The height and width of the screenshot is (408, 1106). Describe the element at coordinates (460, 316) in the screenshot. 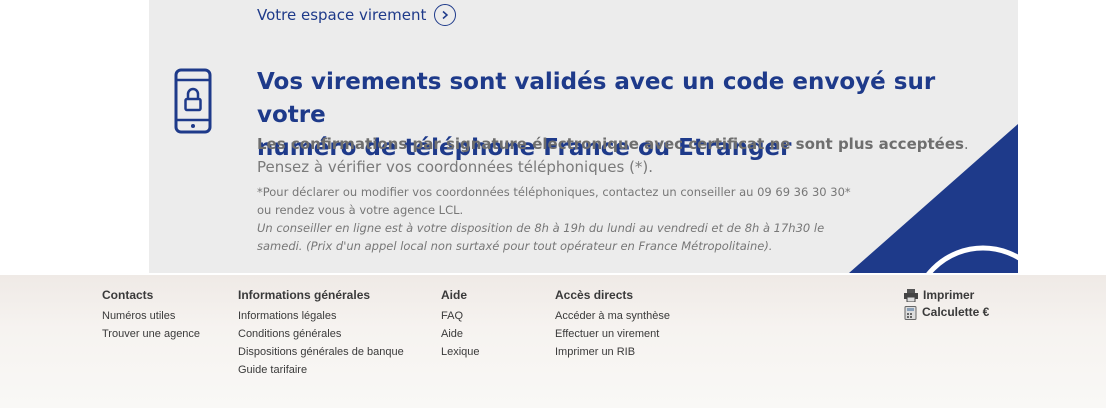

I see `footer-link-faq: FAQ` at that location.